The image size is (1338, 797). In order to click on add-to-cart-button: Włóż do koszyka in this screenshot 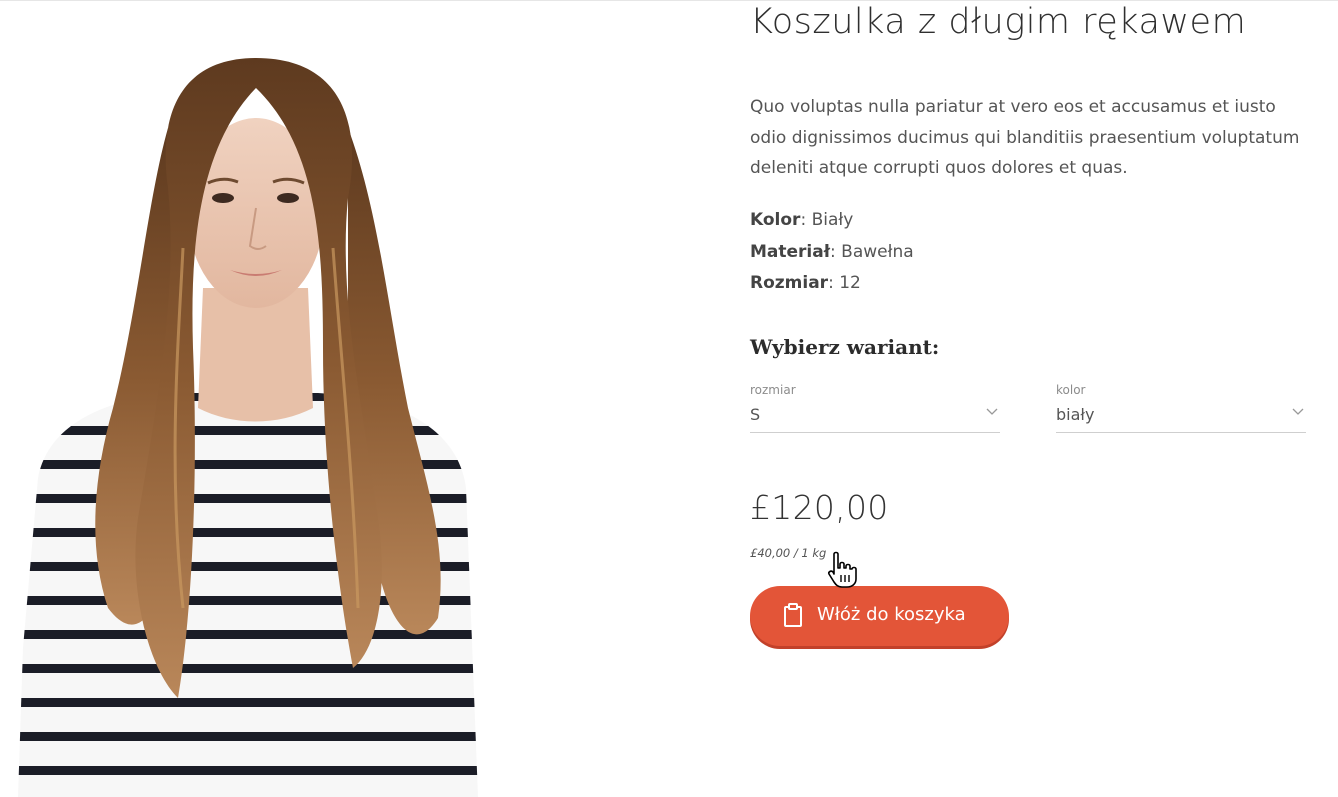, I will do `click(879, 616)`.